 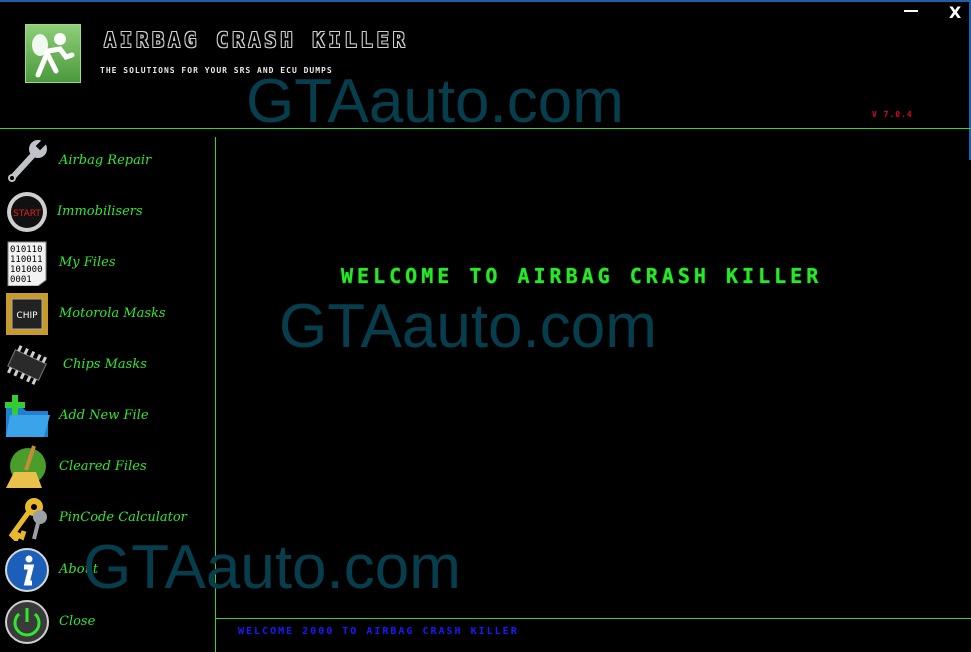 What do you see at coordinates (112, 313) in the screenshot?
I see `sidebar-item-label: Motorola Masks` at bounding box center [112, 313].